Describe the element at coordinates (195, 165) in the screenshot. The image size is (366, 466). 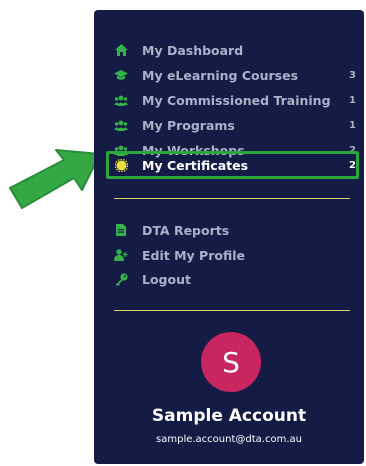
I see `menu-item-label: My Certificates` at that location.